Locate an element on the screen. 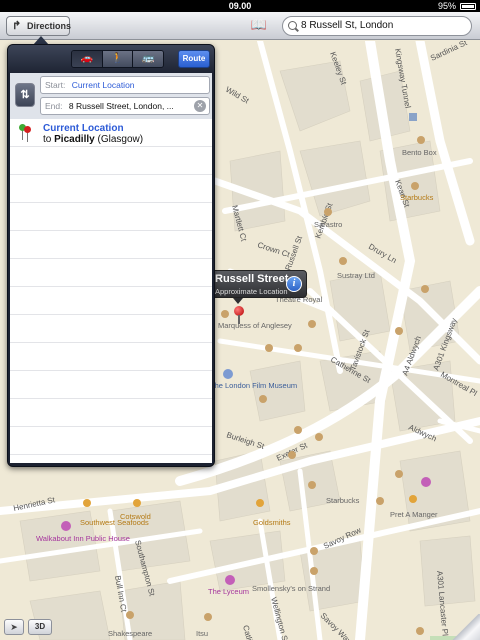  search-input: 8 Russell St, London is located at coordinates (377, 26).